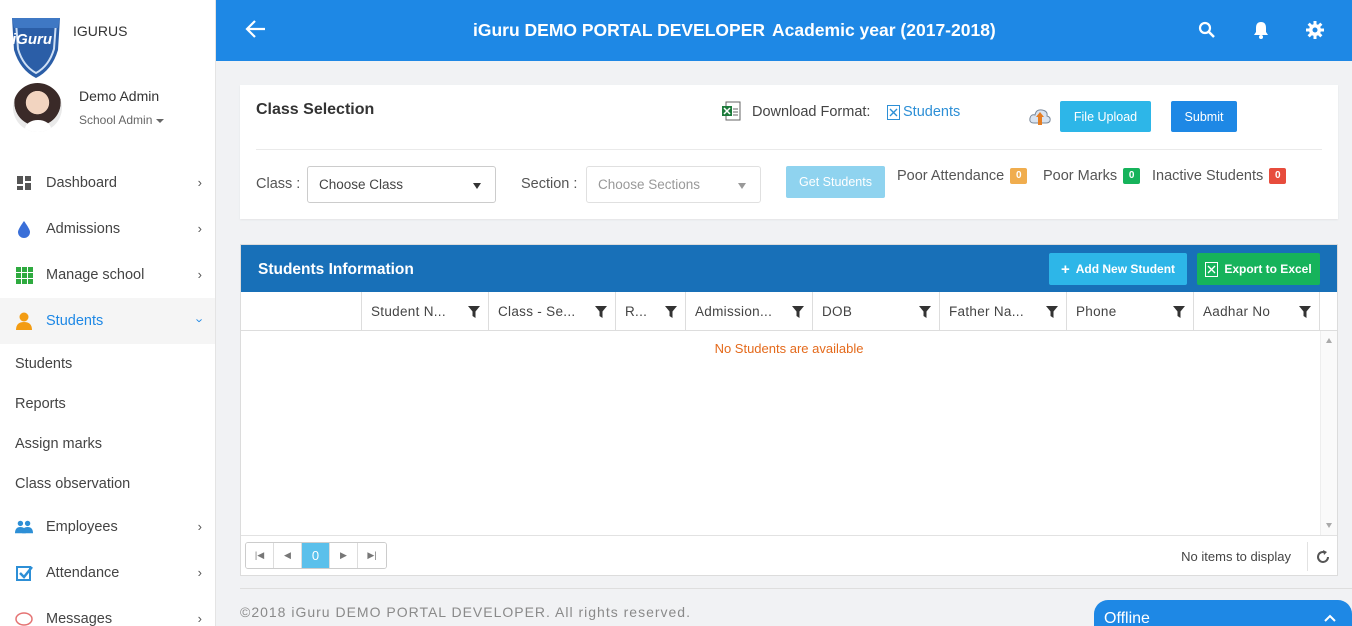 The height and width of the screenshot is (626, 1352). I want to click on download-students-link: Students, so click(923, 112).